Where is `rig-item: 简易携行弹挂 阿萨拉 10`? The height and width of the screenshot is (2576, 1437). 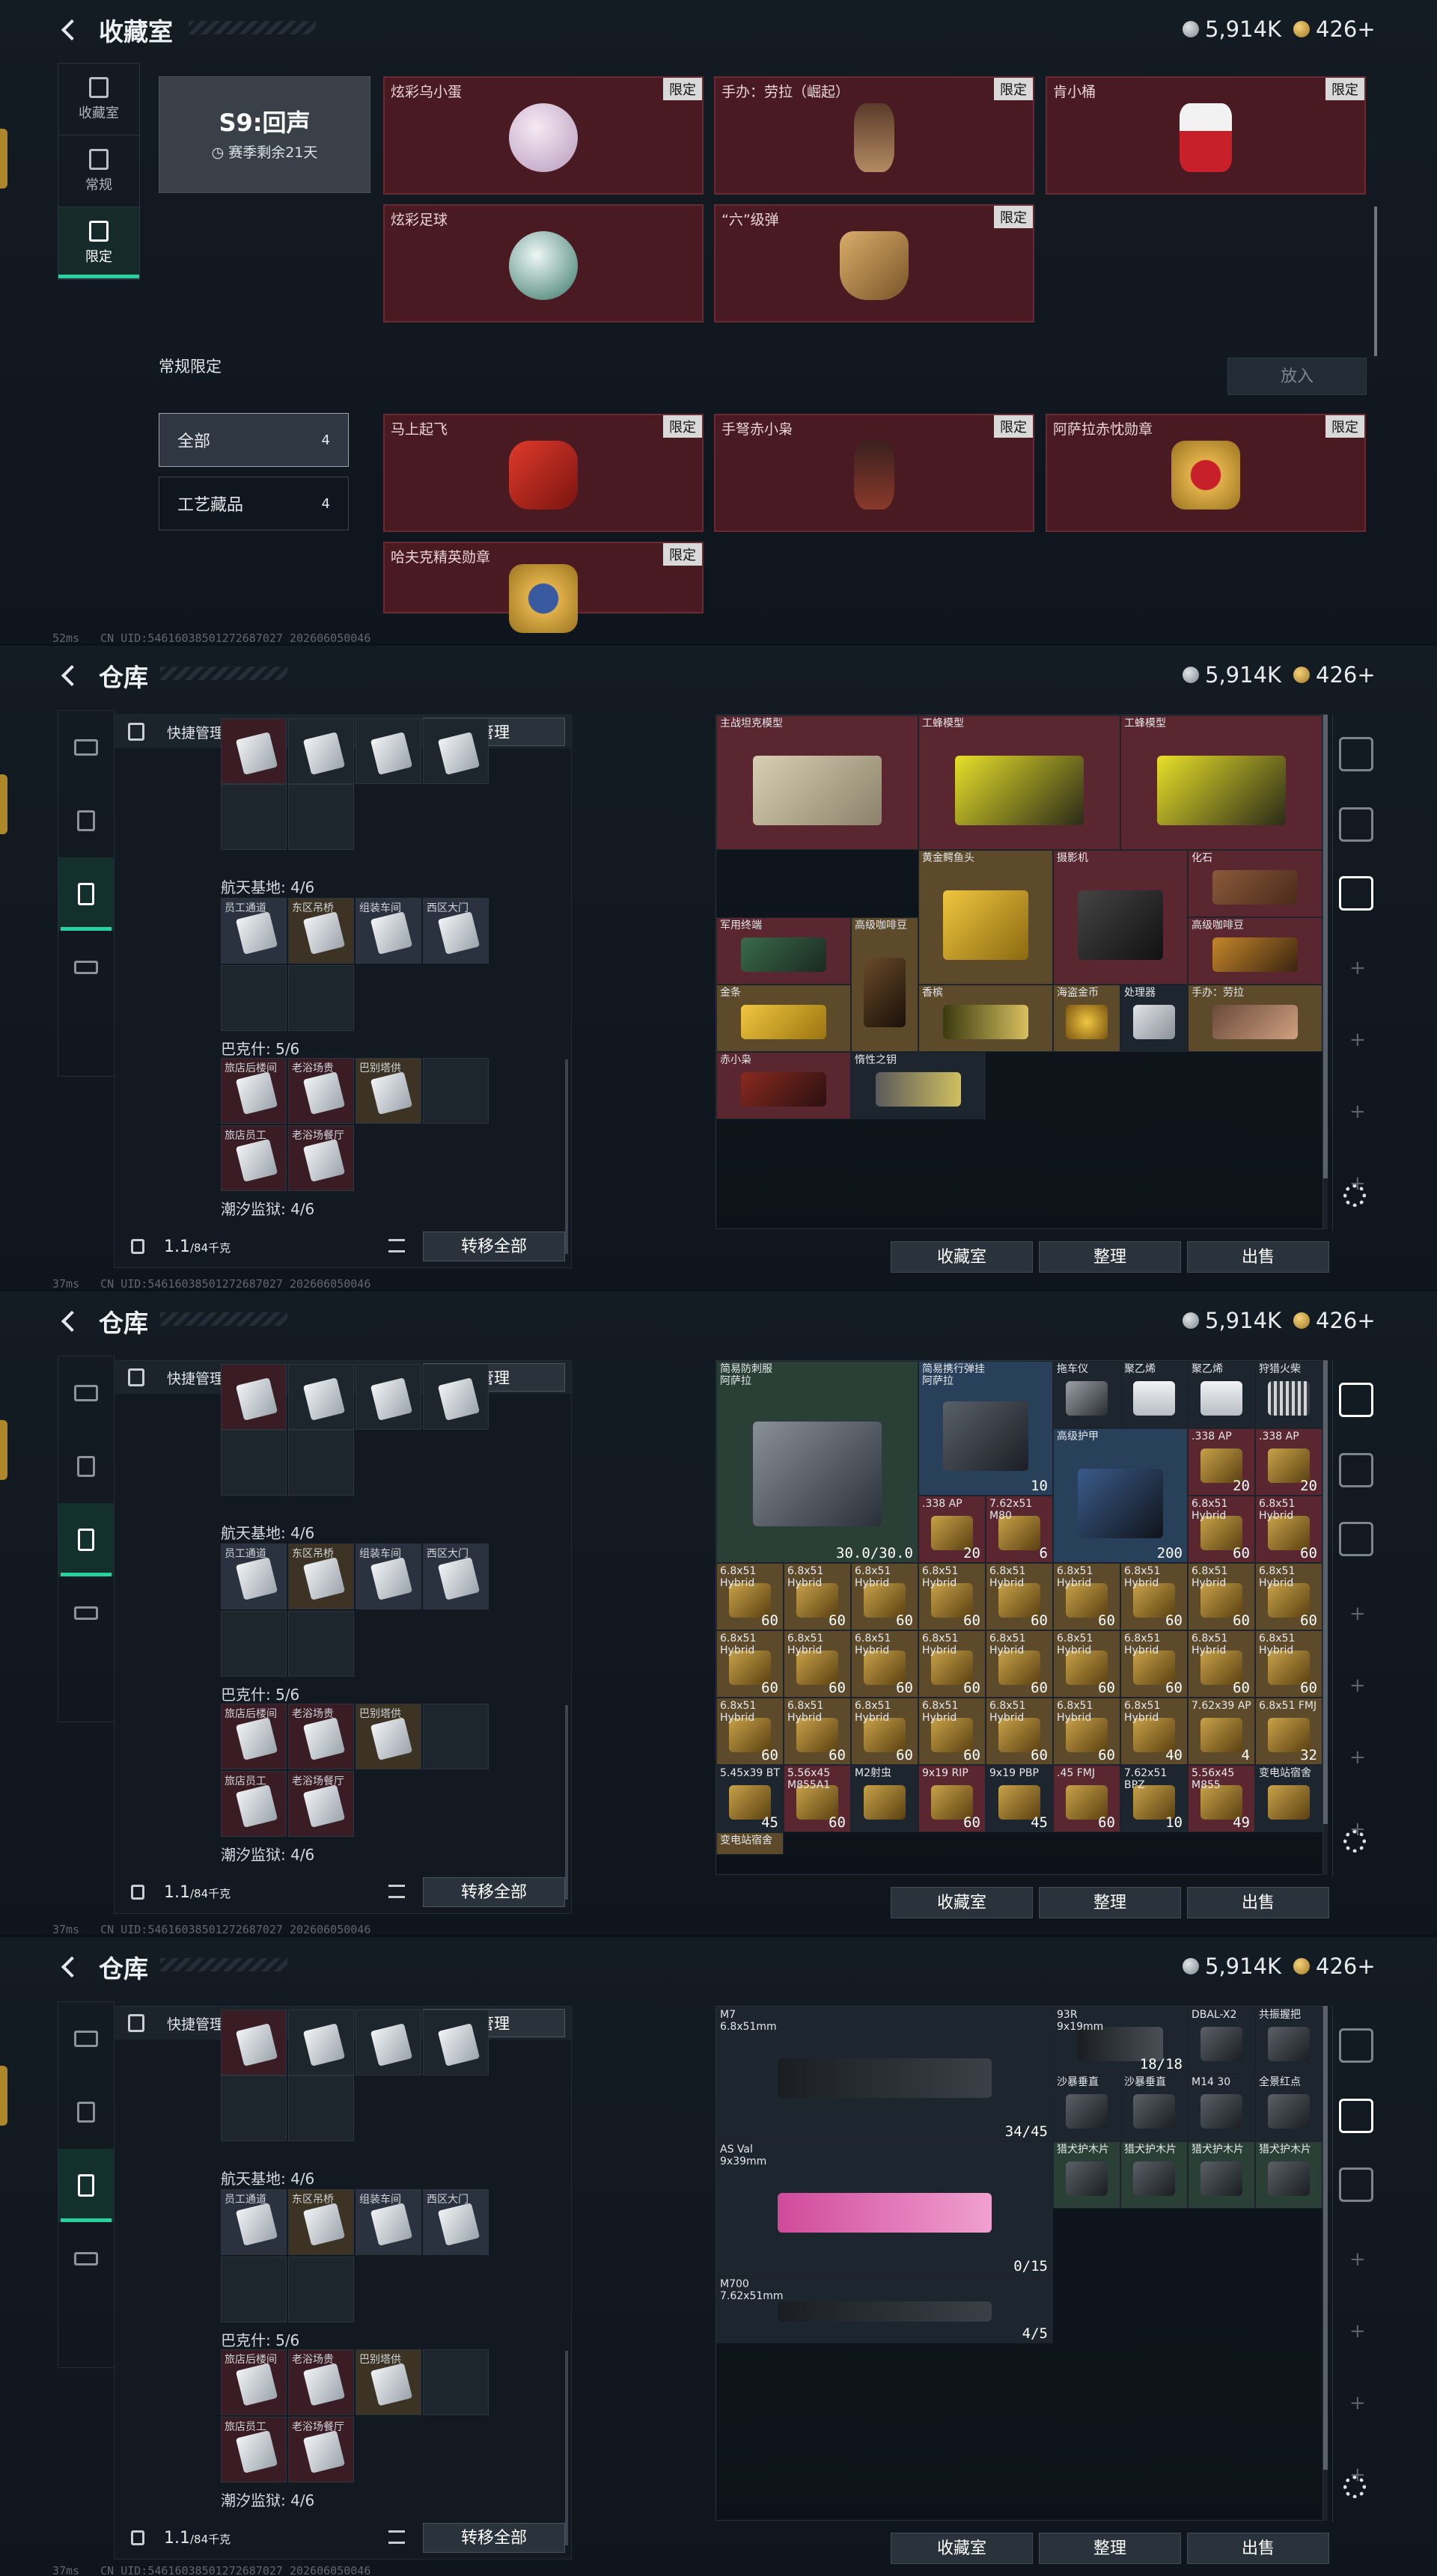 rig-item: 简易携行弹挂 阿萨拉 10 is located at coordinates (985, 1428).